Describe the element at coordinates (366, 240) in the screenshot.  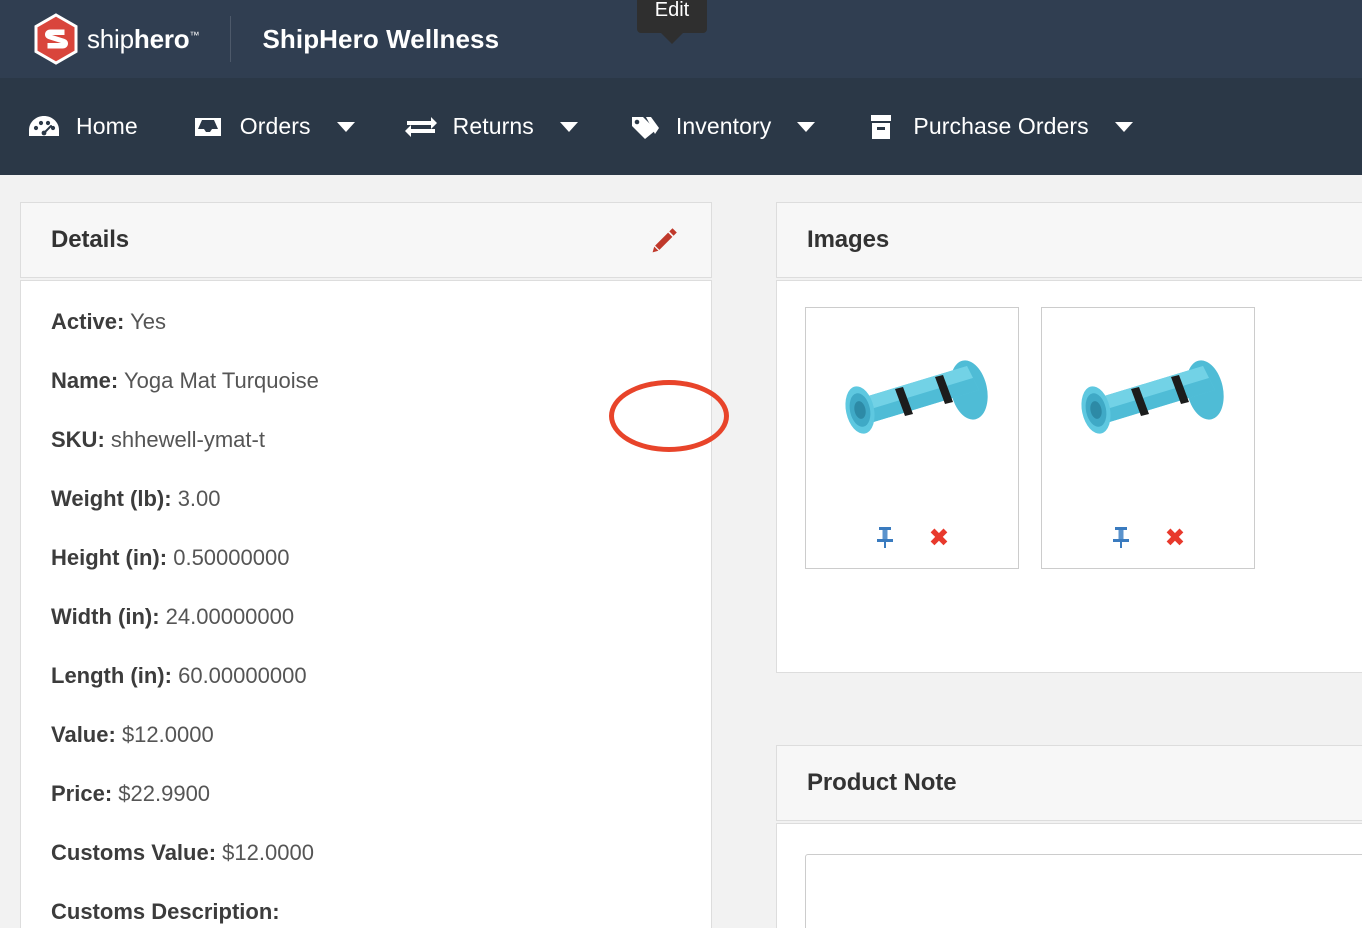
I see `details-panel-header: Details` at that location.